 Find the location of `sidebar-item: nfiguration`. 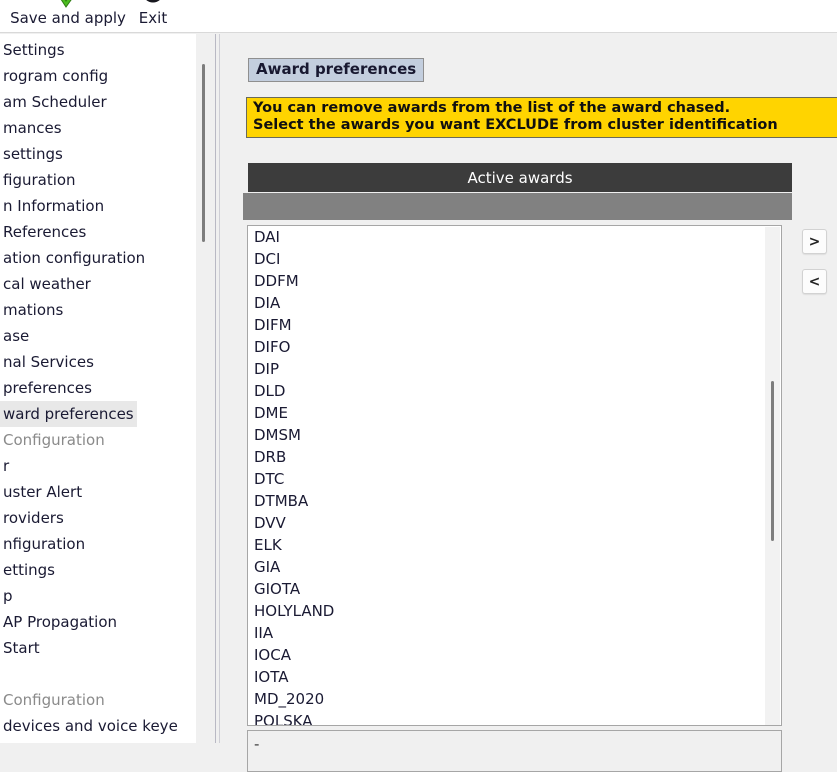

sidebar-item: nfiguration is located at coordinates (44, 544).